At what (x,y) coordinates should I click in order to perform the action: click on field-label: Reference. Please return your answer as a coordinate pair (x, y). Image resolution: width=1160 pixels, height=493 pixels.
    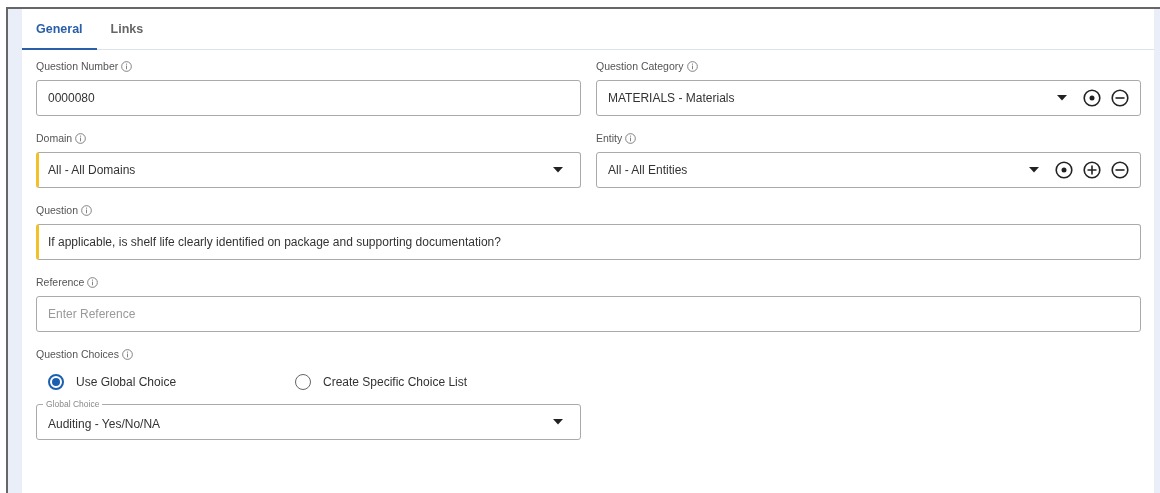
    Looking at the image, I should click on (60, 282).